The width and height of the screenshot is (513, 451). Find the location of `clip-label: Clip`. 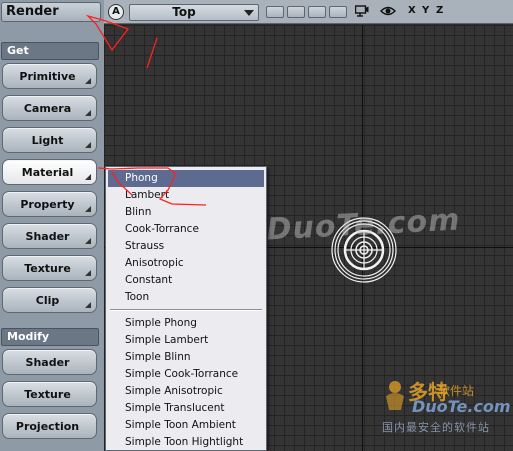

clip-label: Clip is located at coordinates (47, 300).